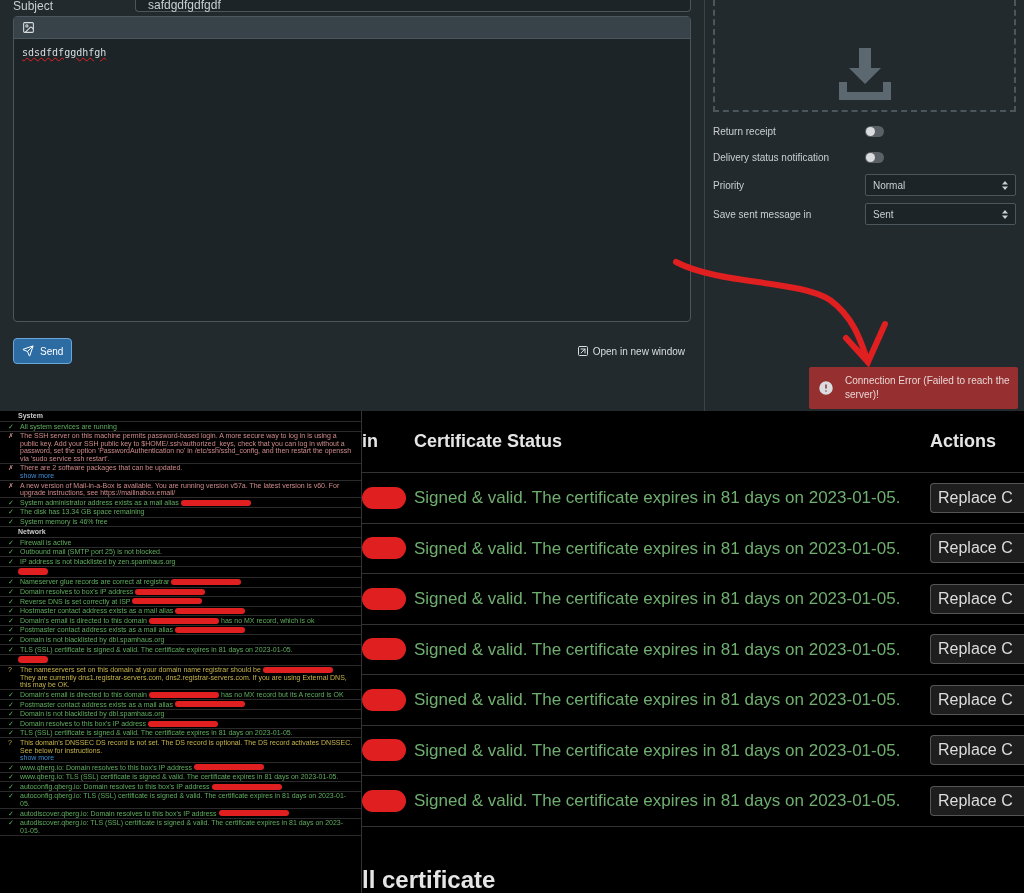  What do you see at coordinates (64, 53) in the screenshot?
I see `message-body: sdsdfdfggdhfgh` at bounding box center [64, 53].